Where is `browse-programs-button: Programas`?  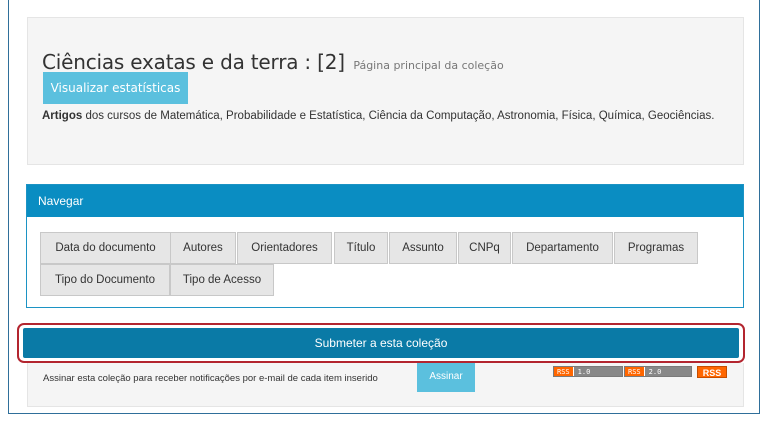
browse-programs-button: Programas is located at coordinates (656, 248).